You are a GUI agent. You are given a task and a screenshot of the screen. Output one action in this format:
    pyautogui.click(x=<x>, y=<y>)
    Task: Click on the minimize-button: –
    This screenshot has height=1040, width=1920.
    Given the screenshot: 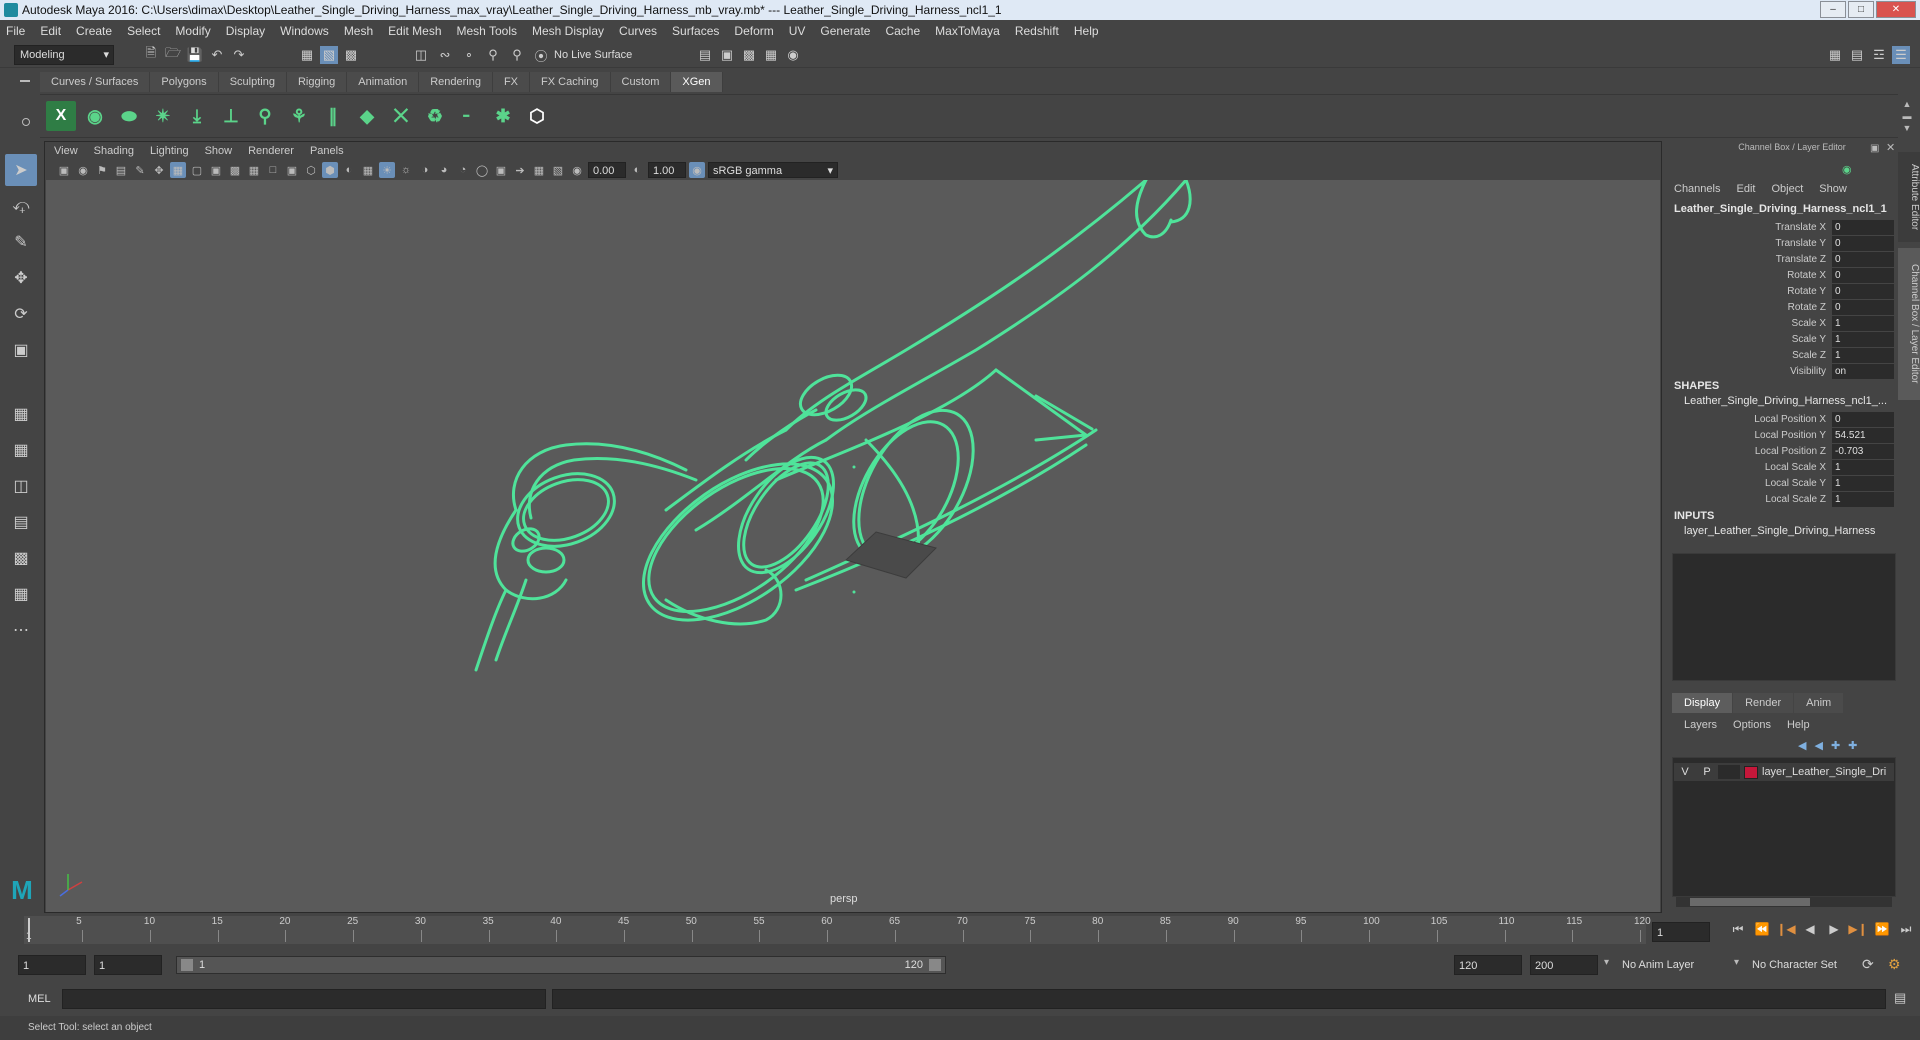 What is the action you would take?
    pyautogui.click(x=1833, y=9)
    